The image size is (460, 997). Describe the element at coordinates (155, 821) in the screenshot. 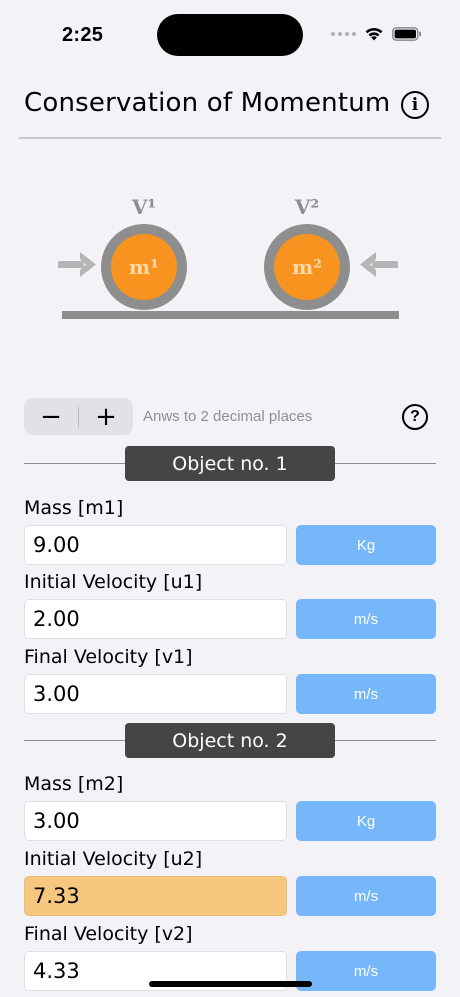

I see `mass-2-input: 3.00` at that location.